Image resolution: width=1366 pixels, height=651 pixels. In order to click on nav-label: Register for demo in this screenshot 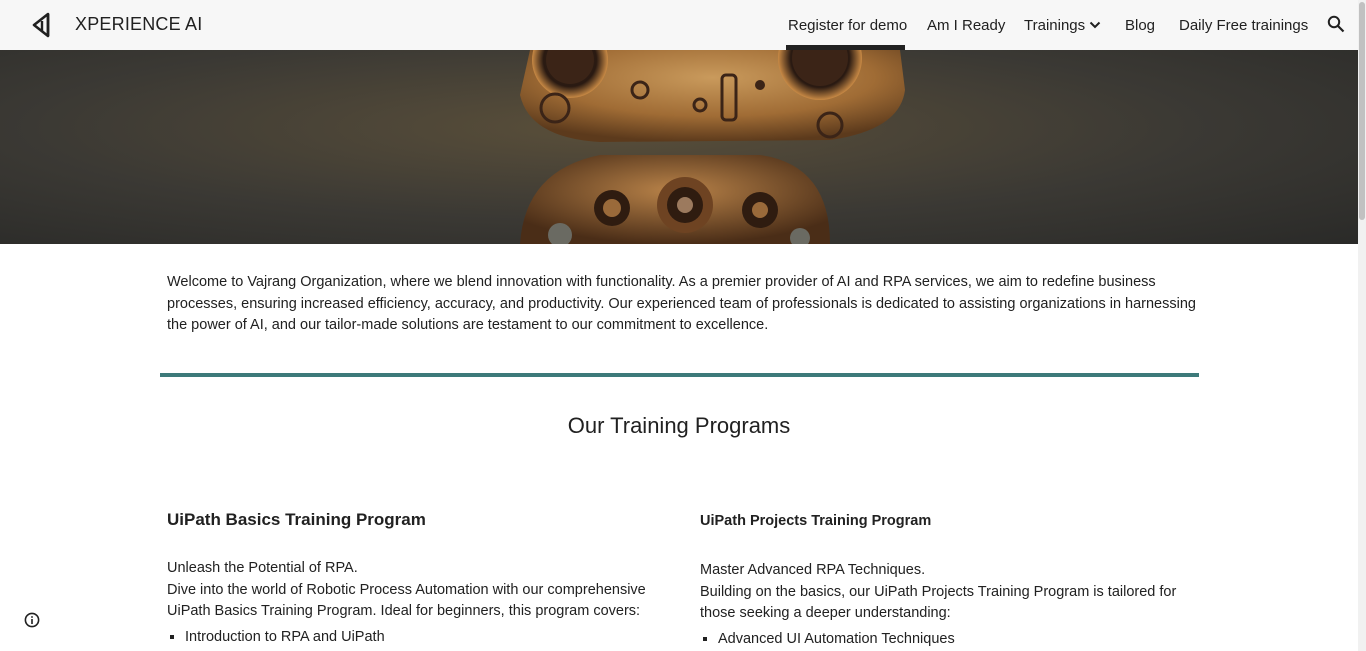, I will do `click(848, 25)`.